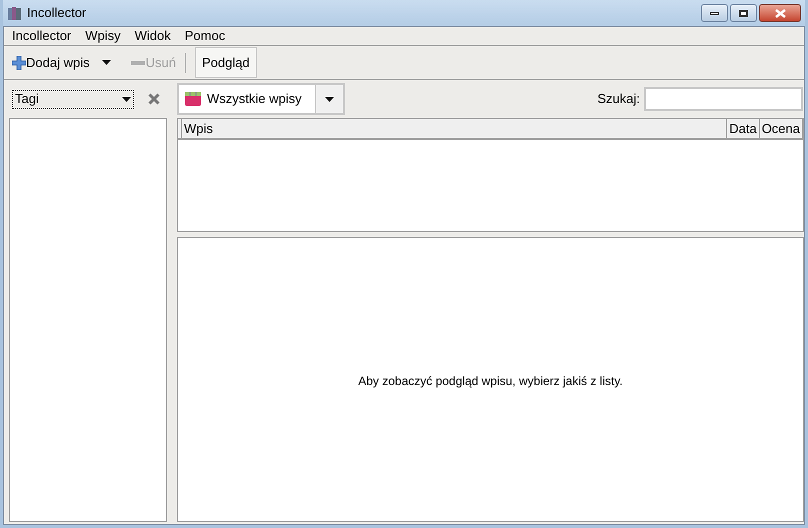 This screenshot has width=808, height=528. Describe the element at coordinates (73, 99) in the screenshot. I see `tag-dropdown: Tagi` at that location.